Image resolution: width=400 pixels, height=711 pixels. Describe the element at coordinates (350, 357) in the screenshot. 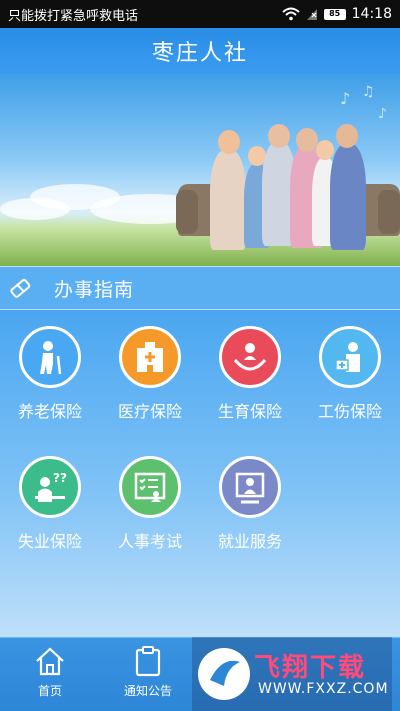

I see `injury-icon` at that location.